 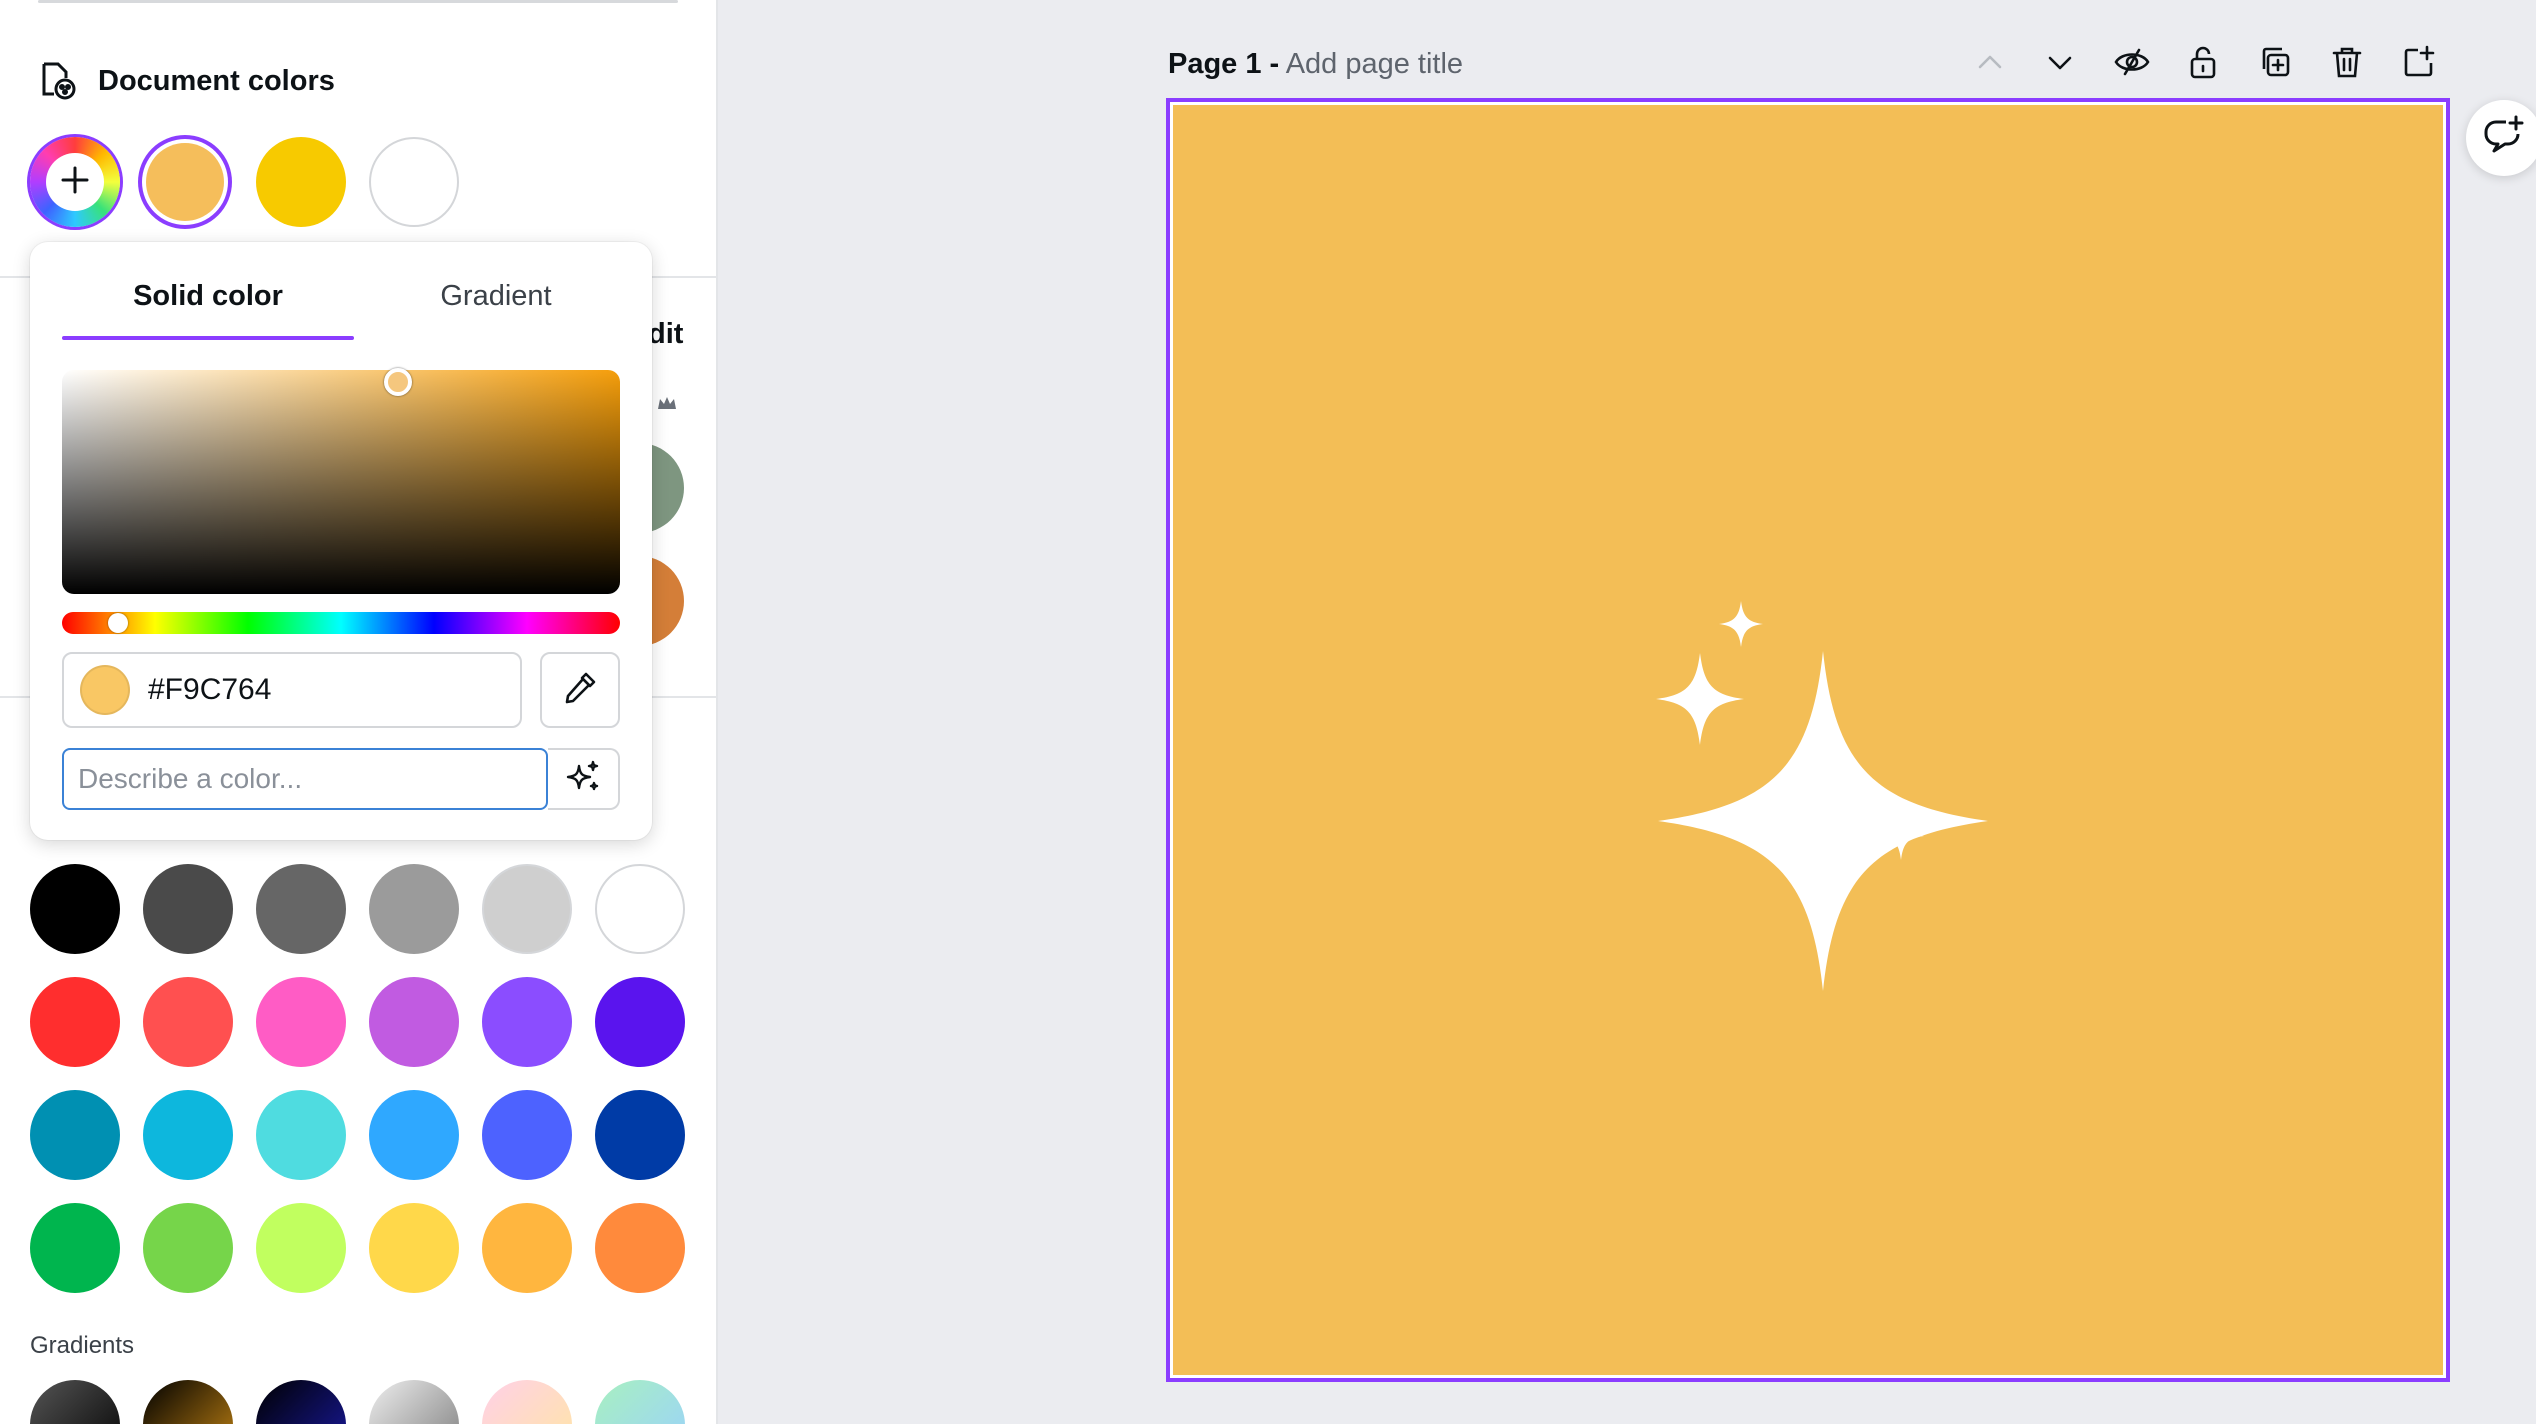 I want to click on gradients-label: Gradients, so click(x=82, y=1345).